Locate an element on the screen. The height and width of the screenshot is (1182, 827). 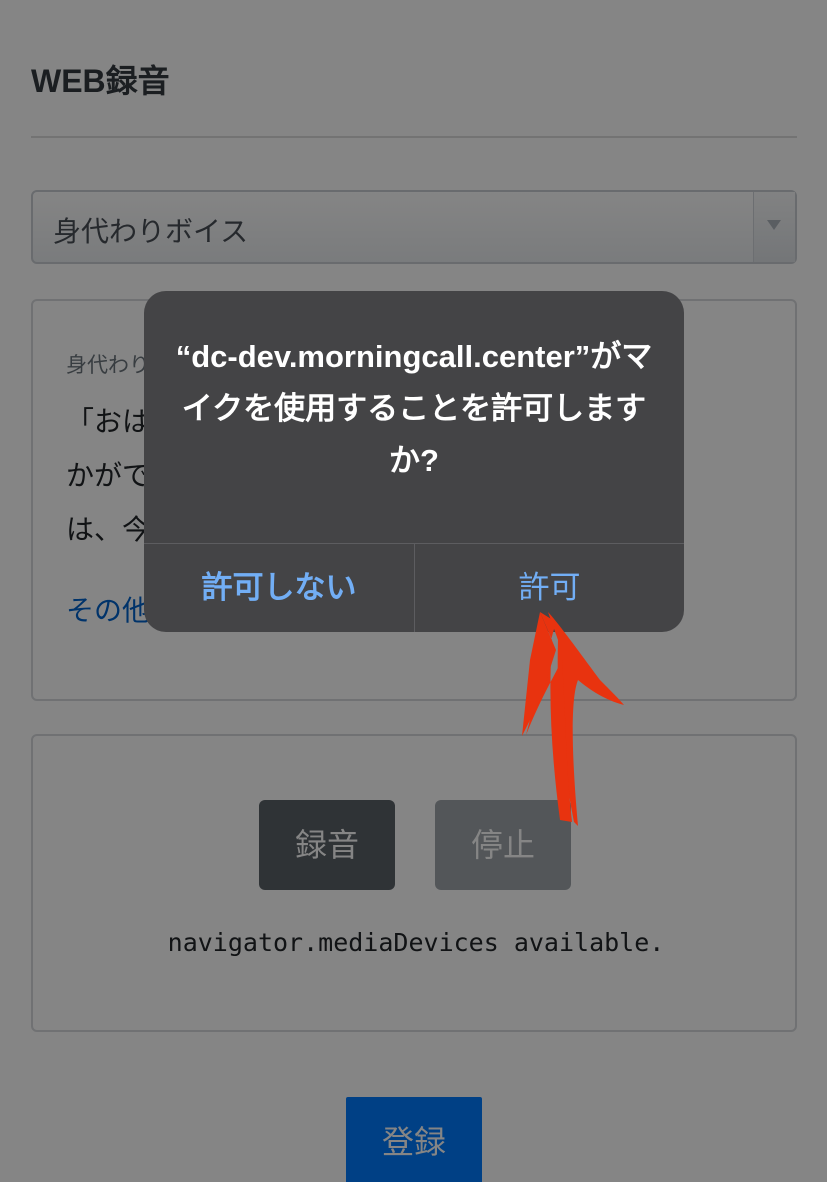
deny-button: 許可しない is located at coordinates (279, 588).